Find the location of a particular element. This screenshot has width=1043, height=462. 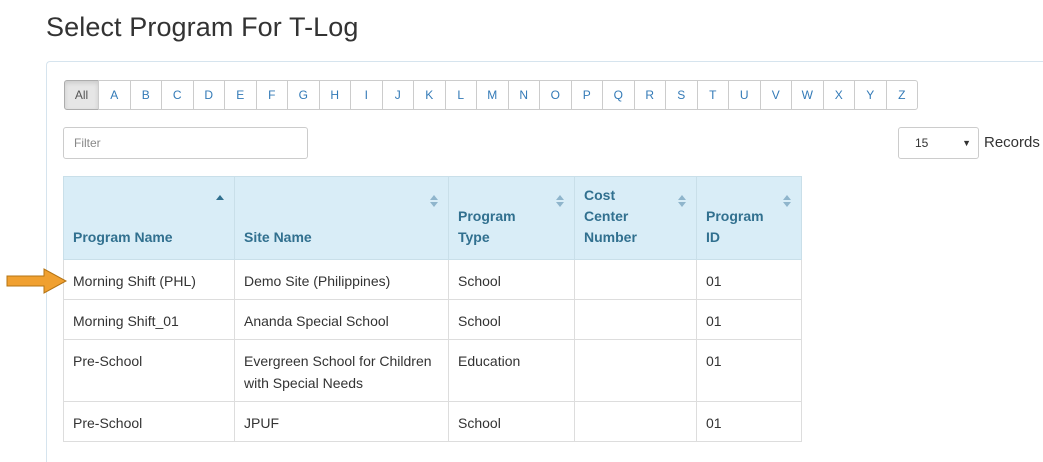

column-header-label: Program Name is located at coordinates (123, 237).